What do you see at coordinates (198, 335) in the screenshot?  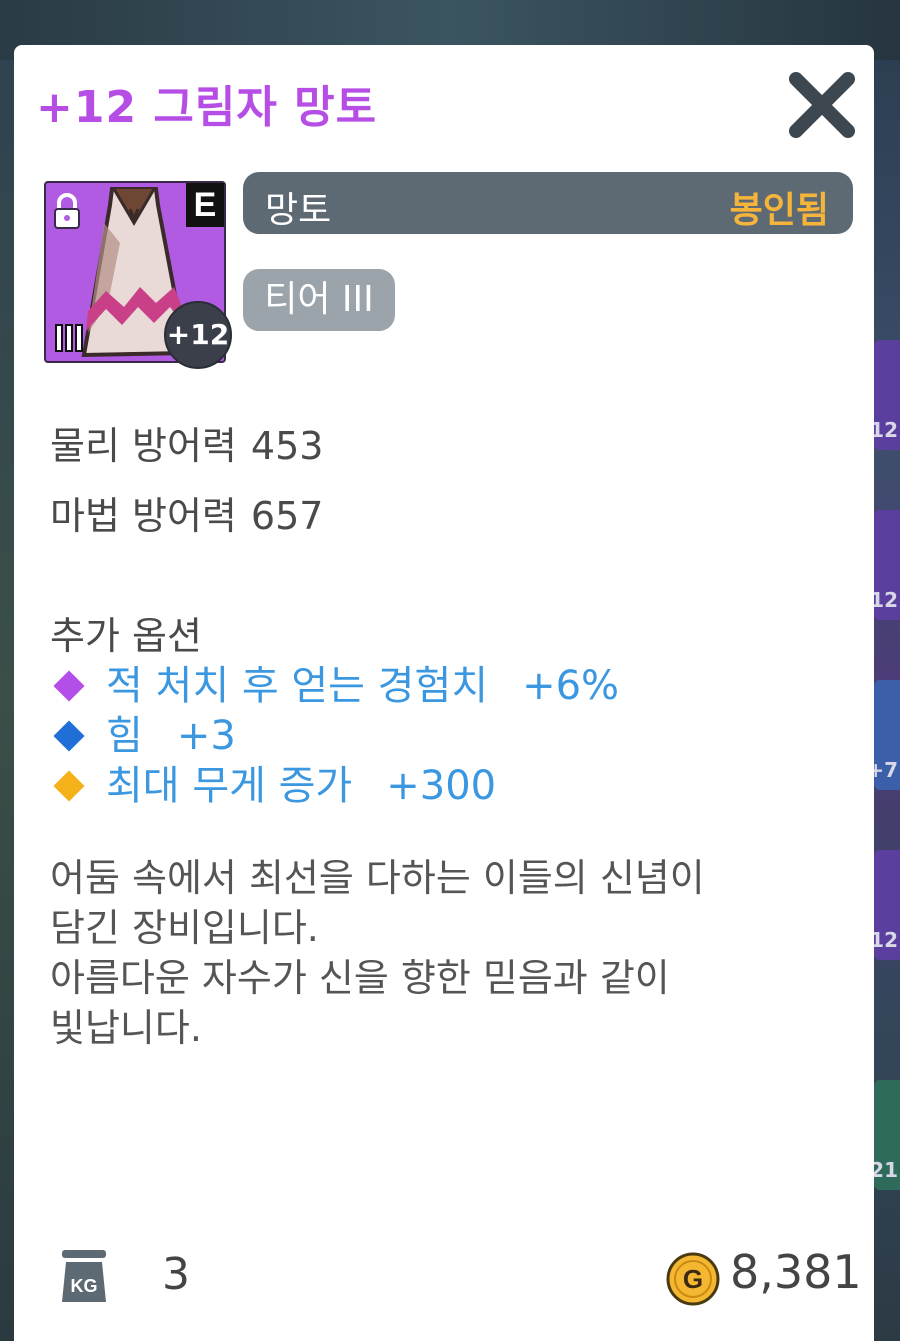 I see `enhance-level-badge: +12` at bounding box center [198, 335].